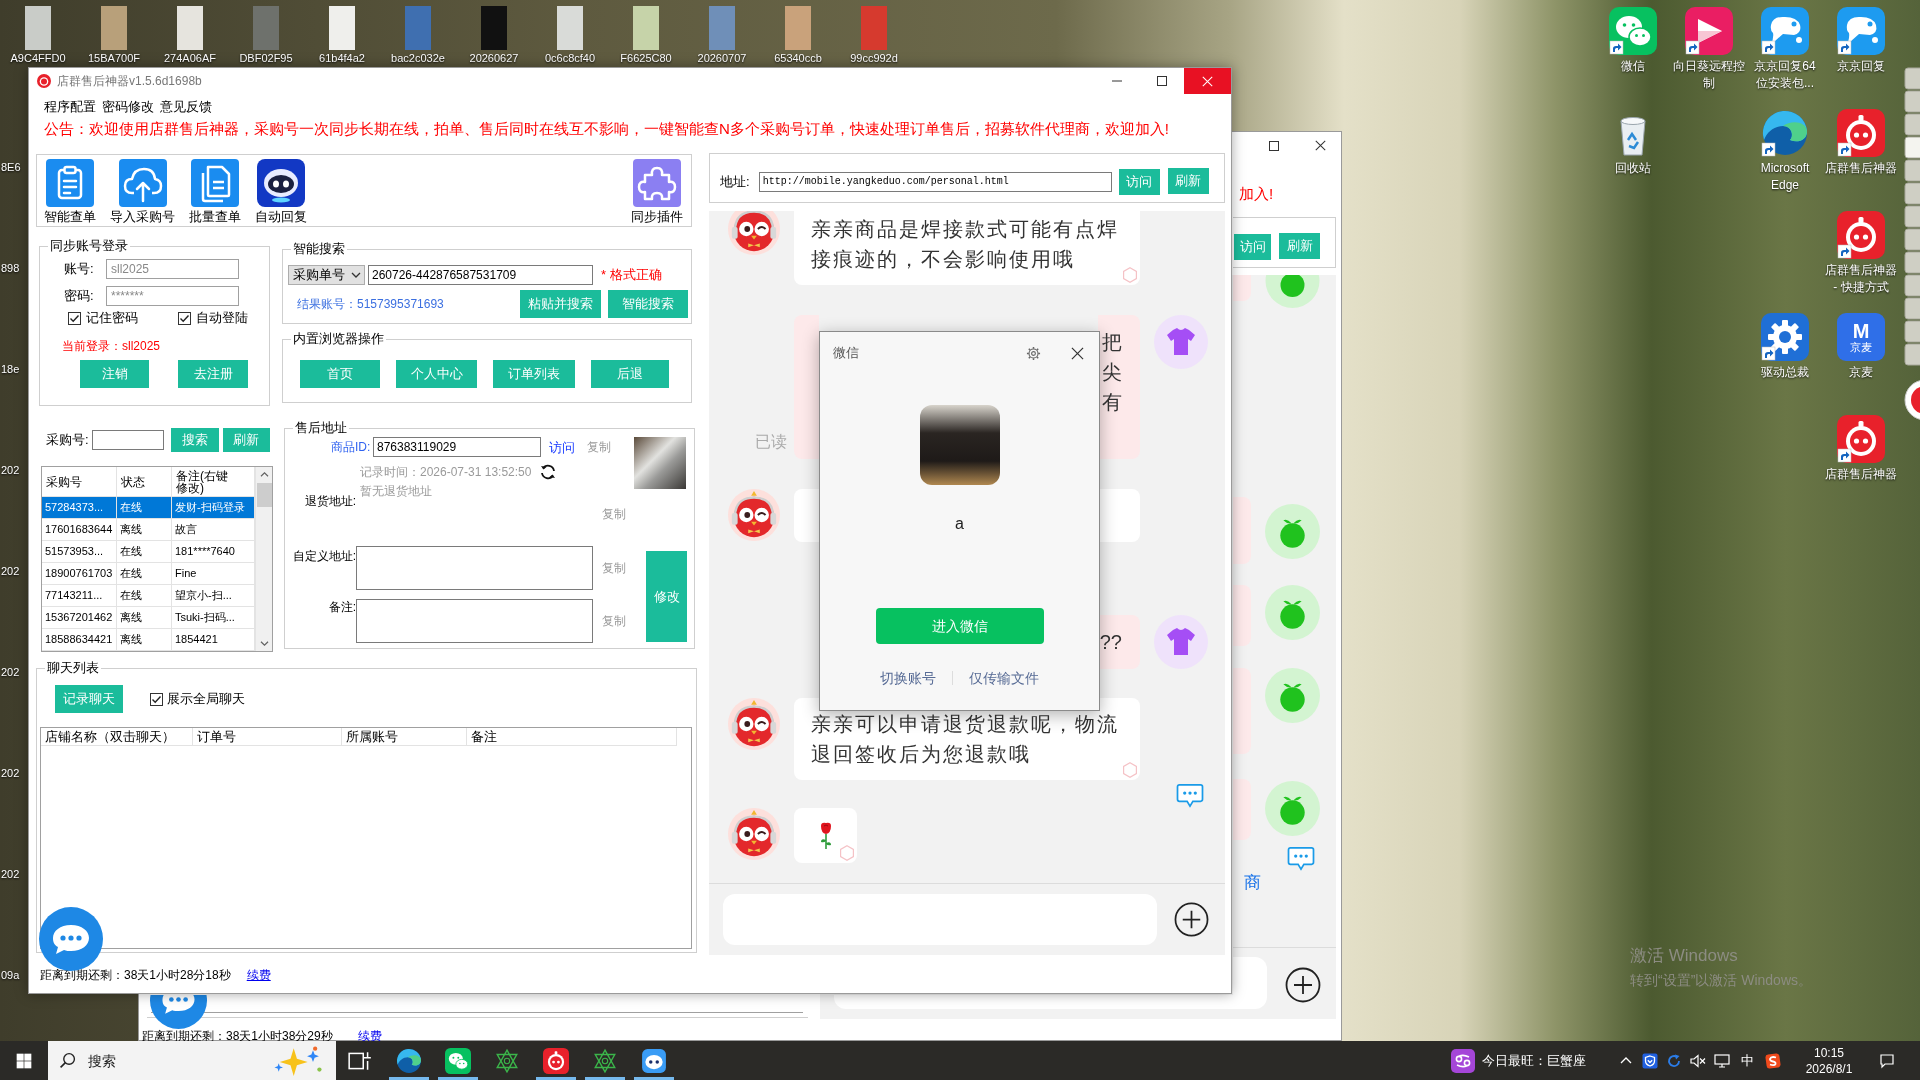 The image size is (1920, 1080). What do you see at coordinates (342, 33) in the screenshot?
I see `desktop-file: 61b4f4a2` at bounding box center [342, 33].